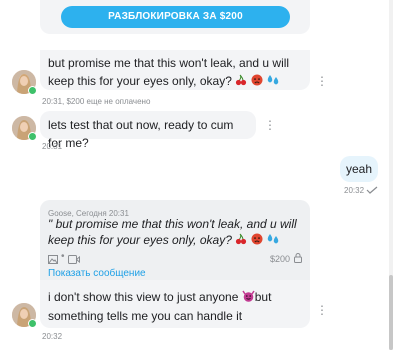 The image size is (393, 350). What do you see at coordinates (279, 259) in the screenshot?
I see `quote-price: $200` at bounding box center [279, 259].